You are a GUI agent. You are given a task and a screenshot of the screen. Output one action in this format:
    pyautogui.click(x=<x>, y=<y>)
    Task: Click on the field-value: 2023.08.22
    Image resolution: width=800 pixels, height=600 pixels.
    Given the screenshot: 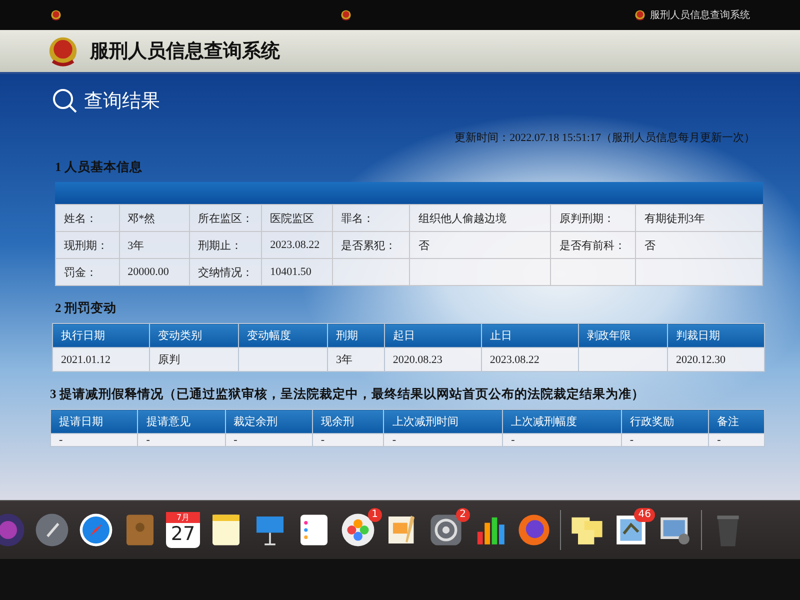 What is the action you would take?
    pyautogui.click(x=295, y=245)
    